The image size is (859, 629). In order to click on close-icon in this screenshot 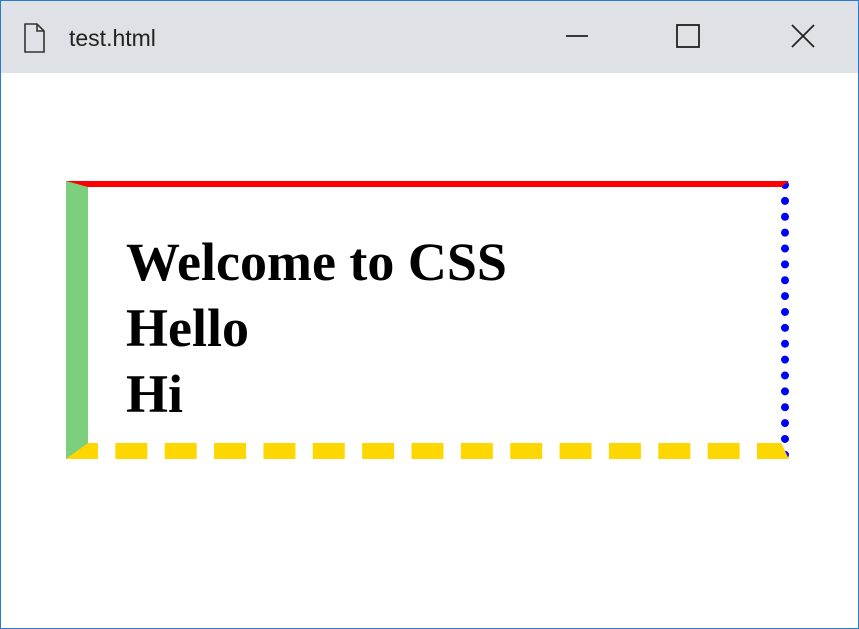, I will do `click(803, 38)`.